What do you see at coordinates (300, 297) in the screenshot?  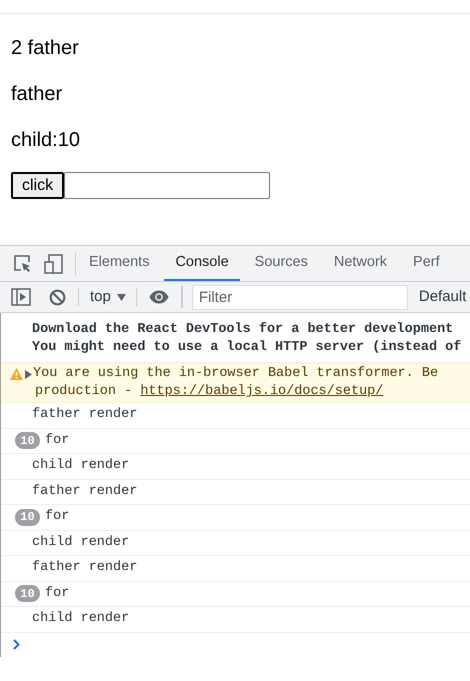 I see `filter-field: Filter` at bounding box center [300, 297].